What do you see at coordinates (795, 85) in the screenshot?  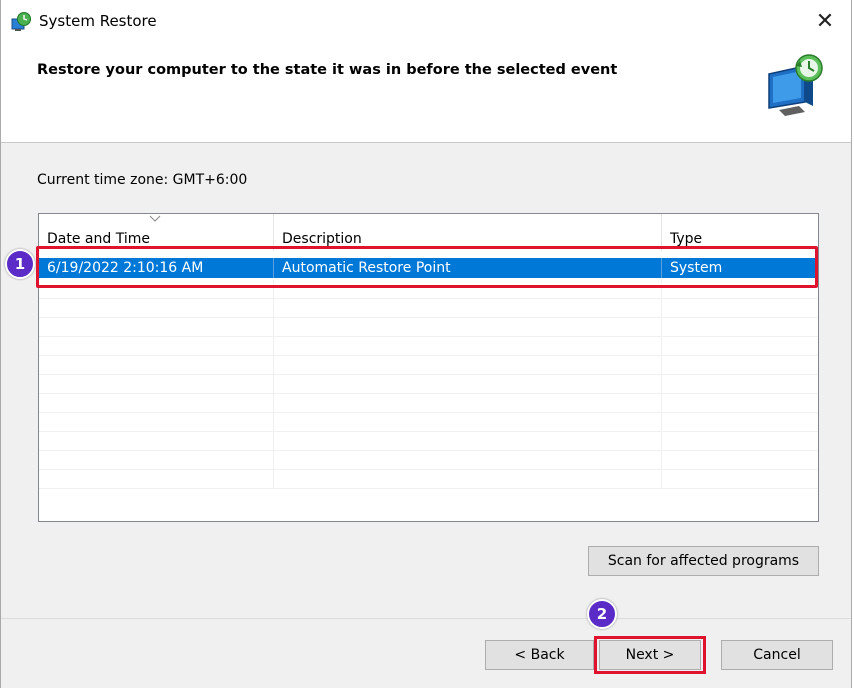 I see `system-restore-monitor-icon` at bounding box center [795, 85].